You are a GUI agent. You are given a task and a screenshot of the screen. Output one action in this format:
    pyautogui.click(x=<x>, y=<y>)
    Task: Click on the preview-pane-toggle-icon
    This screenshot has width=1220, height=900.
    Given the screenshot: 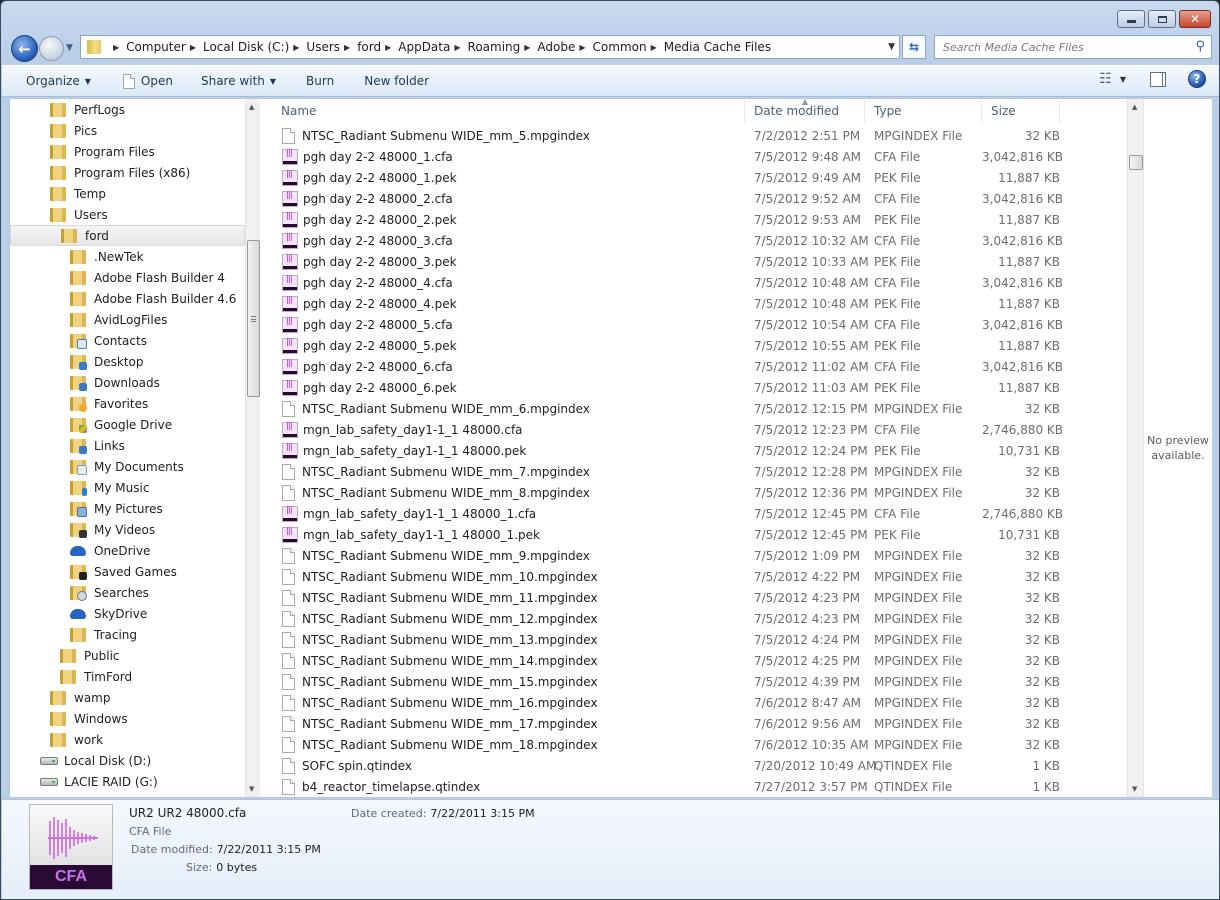 What is the action you would take?
    pyautogui.click(x=1158, y=79)
    